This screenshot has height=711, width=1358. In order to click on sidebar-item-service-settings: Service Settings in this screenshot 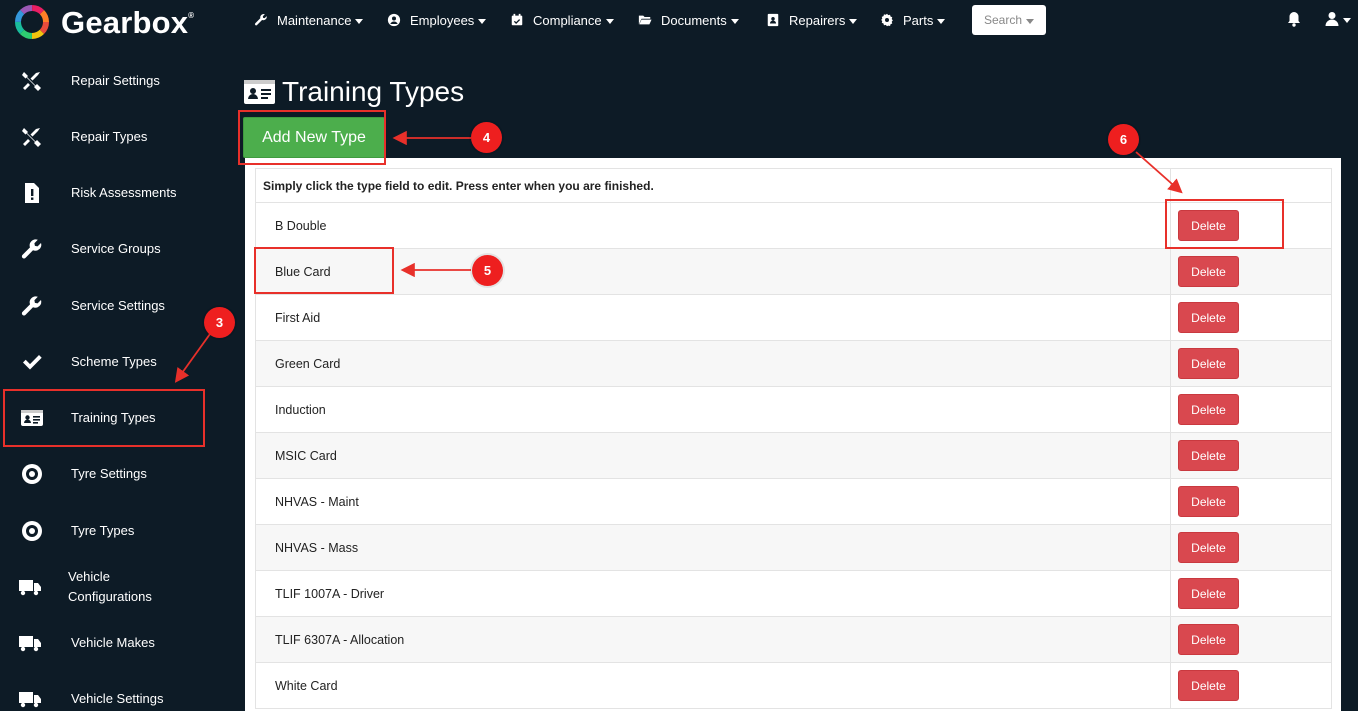, I will do `click(116, 306)`.